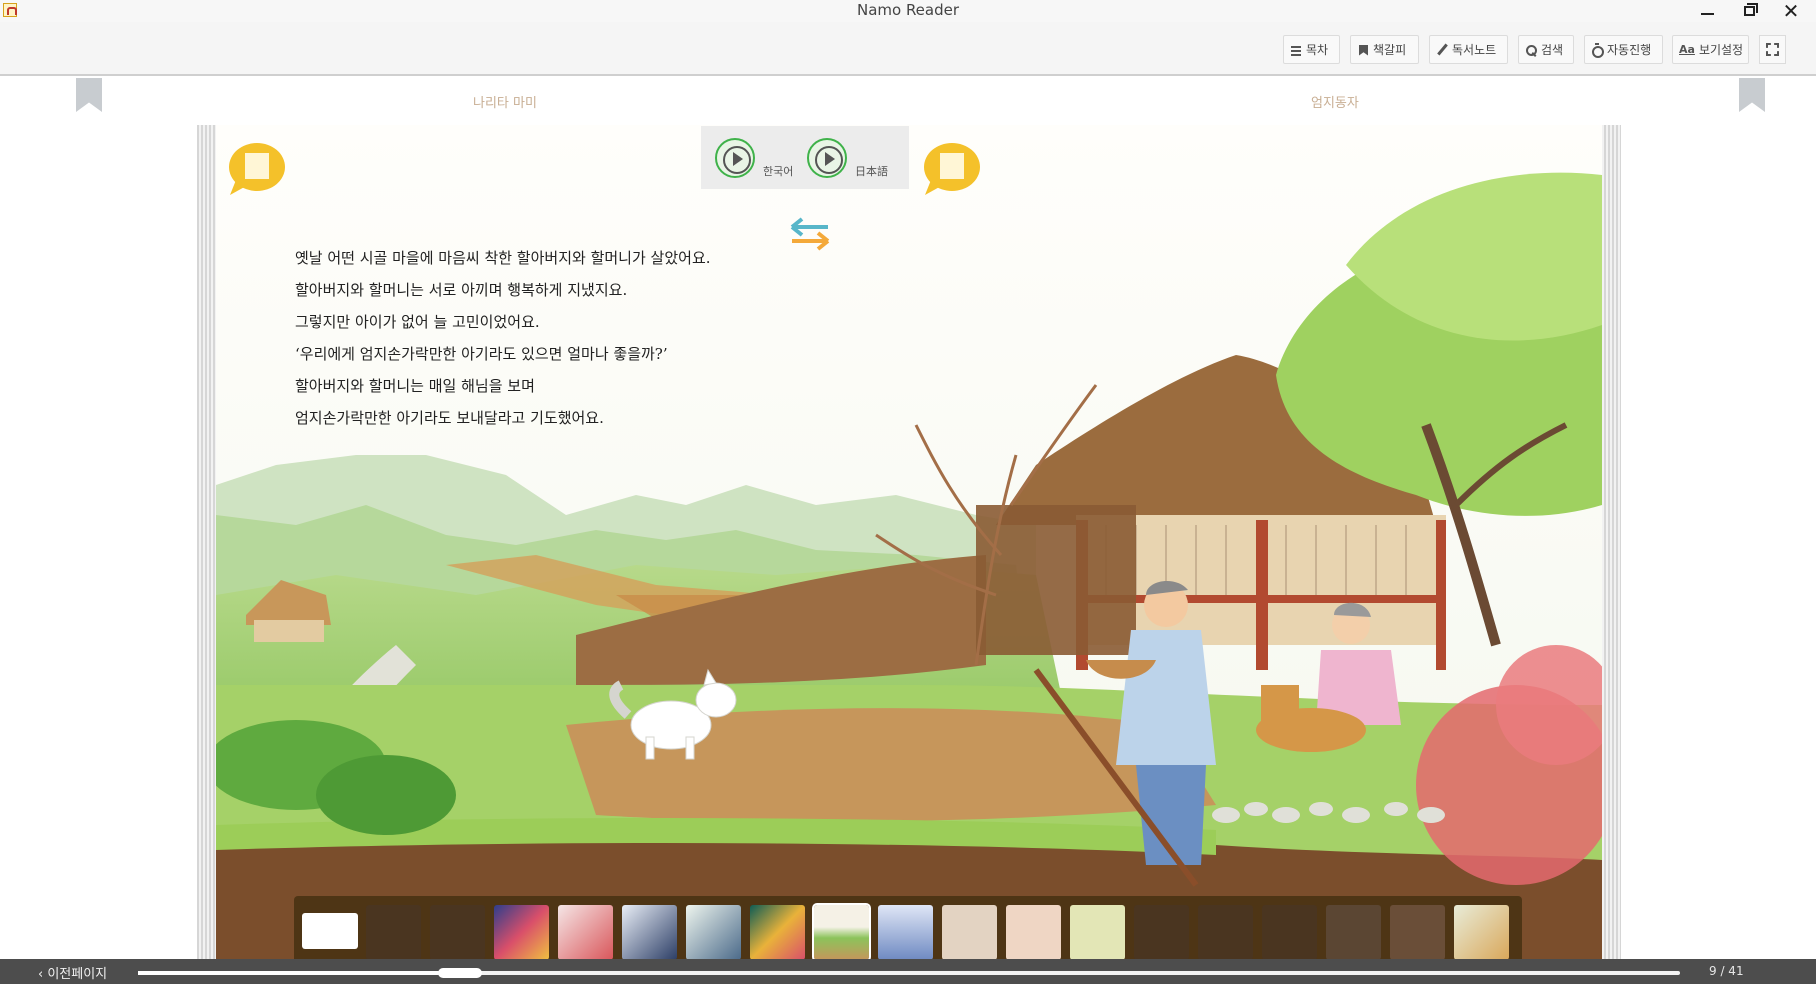 The height and width of the screenshot is (984, 1816). I want to click on view-settings-button: Aa 보기설정, so click(1710, 49).